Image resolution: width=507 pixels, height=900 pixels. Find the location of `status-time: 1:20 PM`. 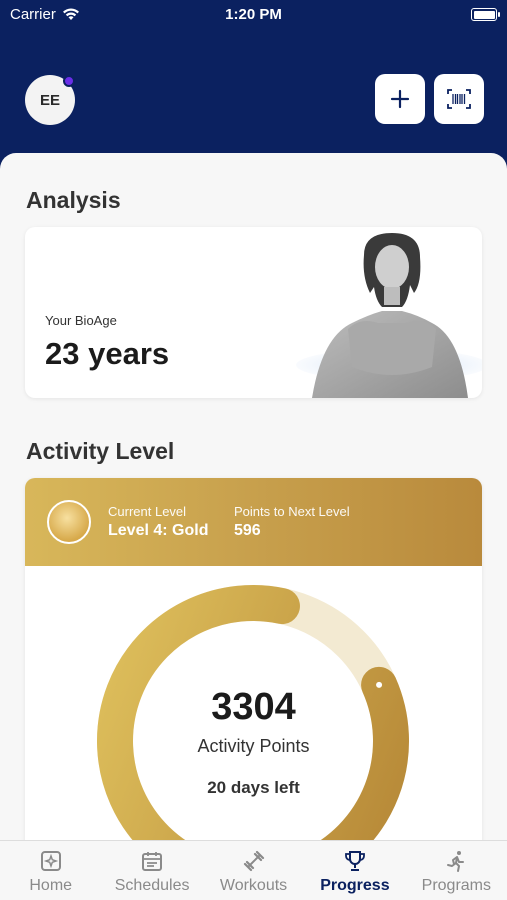

status-time: 1:20 PM is located at coordinates (253, 14).